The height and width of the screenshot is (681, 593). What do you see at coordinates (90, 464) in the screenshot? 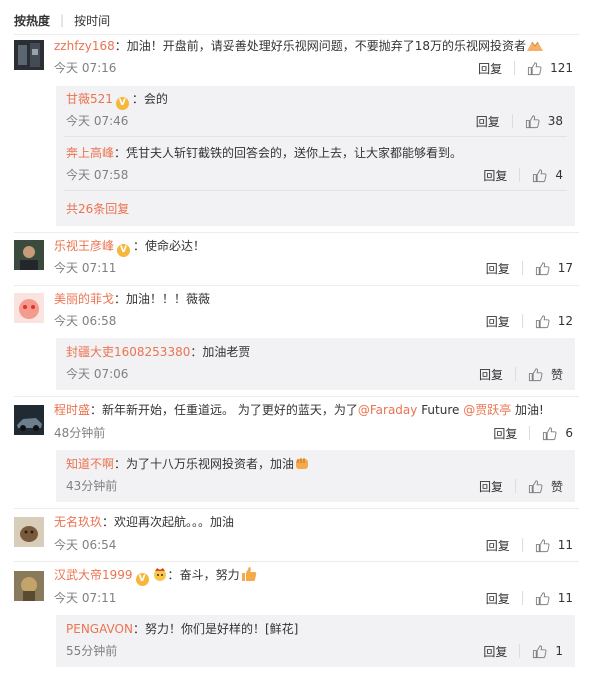
I see `reply-username: 知道不啊` at bounding box center [90, 464].